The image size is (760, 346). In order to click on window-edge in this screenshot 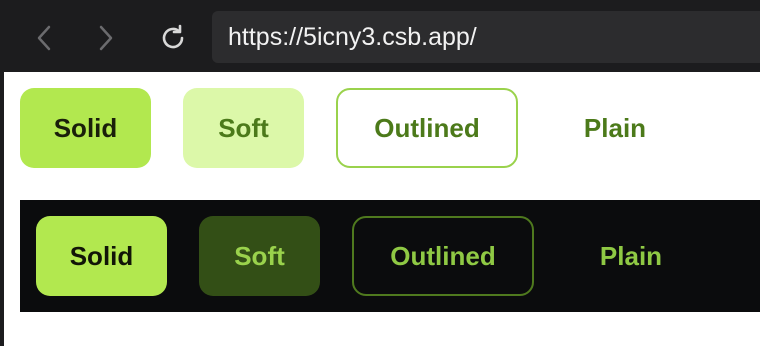, I will do `click(2, 209)`.